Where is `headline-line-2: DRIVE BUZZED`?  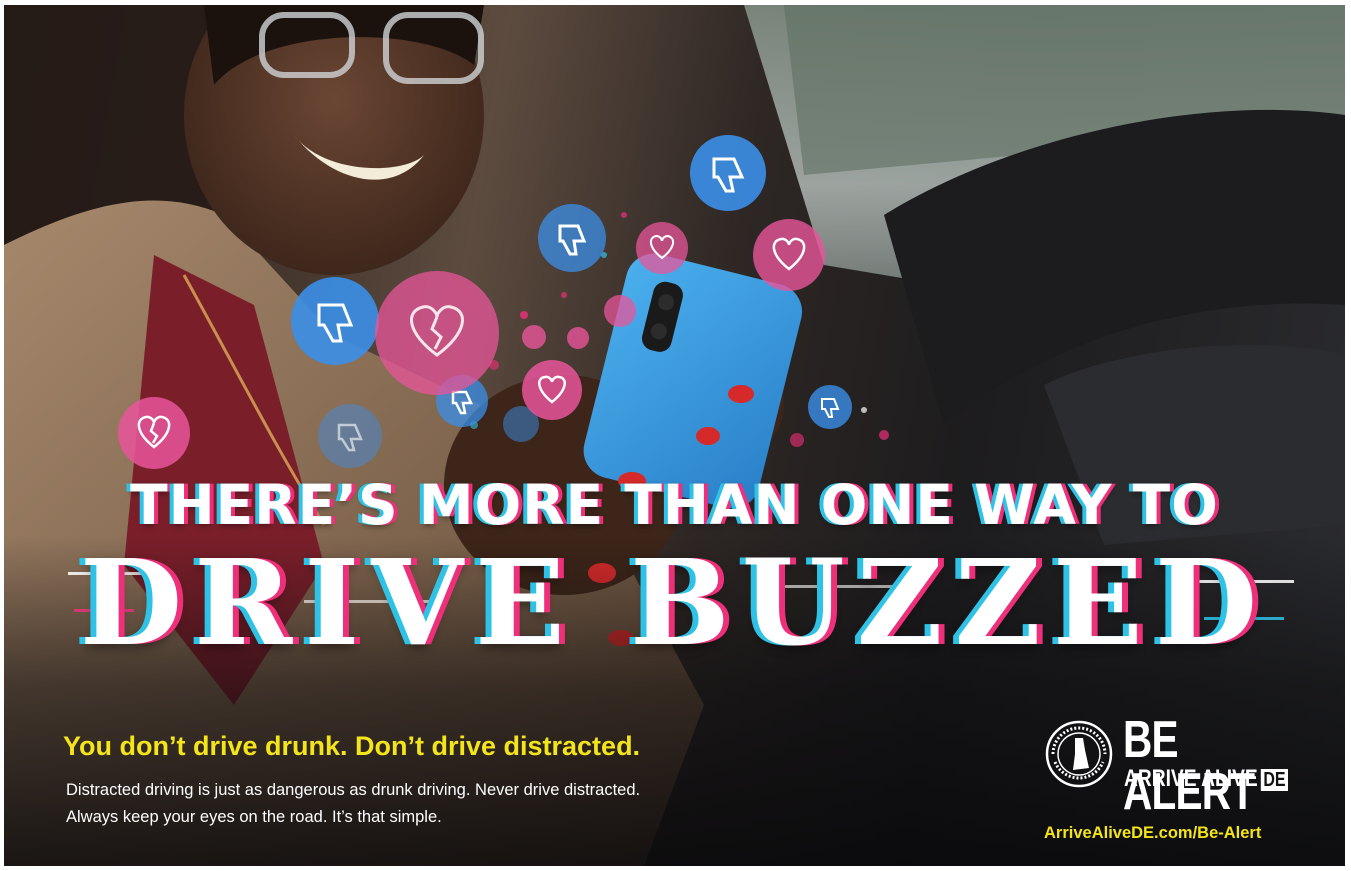
headline-line-2: DRIVE BUZZED is located at coordinates (674, 602).